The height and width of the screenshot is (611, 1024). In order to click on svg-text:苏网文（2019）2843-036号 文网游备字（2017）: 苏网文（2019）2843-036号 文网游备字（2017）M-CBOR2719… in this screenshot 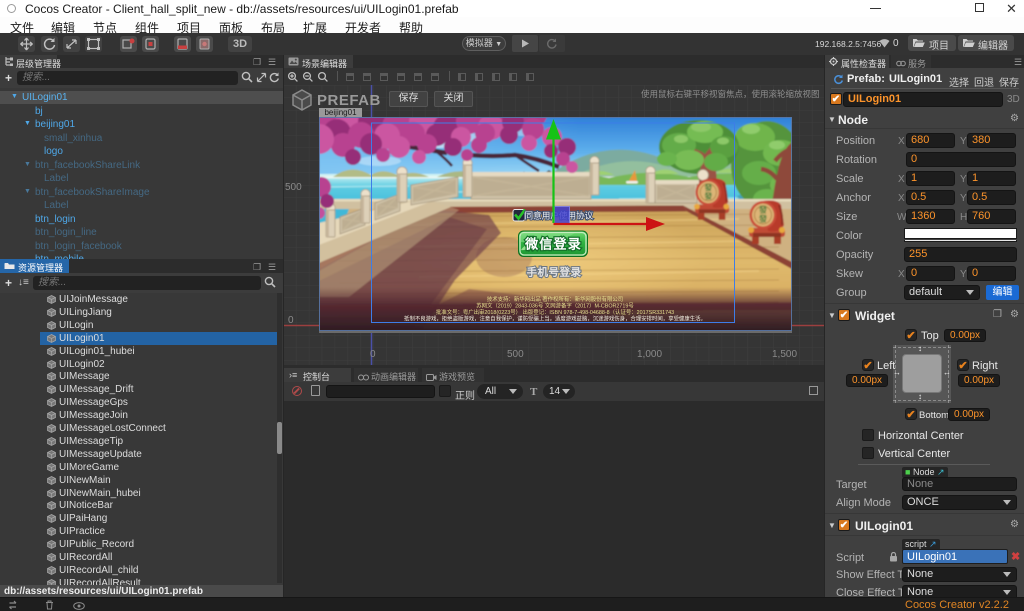, I will do `click(555, 306)`.